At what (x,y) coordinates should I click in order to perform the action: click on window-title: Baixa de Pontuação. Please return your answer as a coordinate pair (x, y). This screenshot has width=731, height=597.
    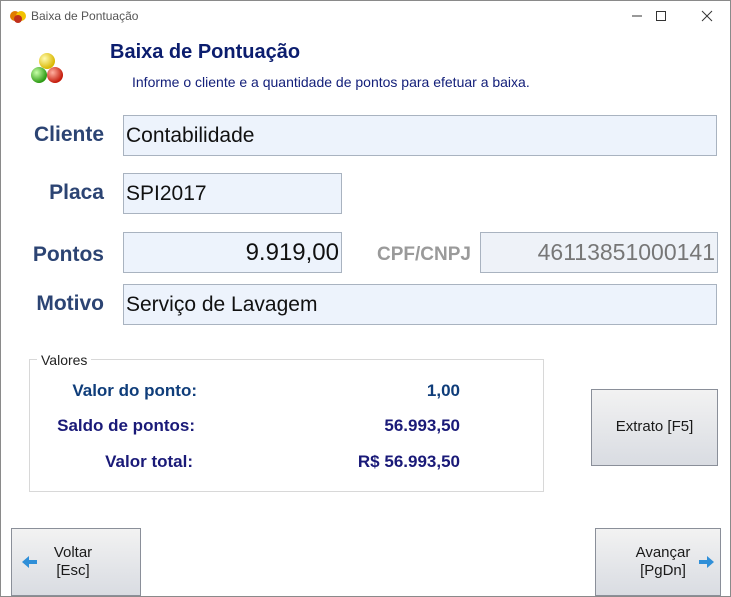
    Looking at the image, I should click on (85, 16).